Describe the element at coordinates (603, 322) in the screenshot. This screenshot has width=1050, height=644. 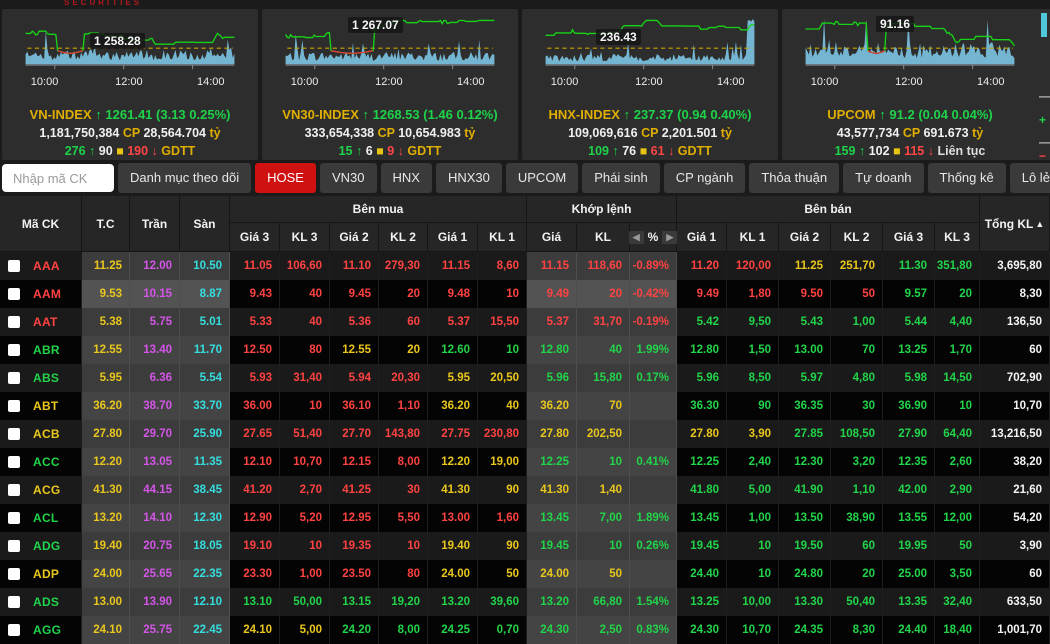
I see `match-cell: 31,70` at that location.